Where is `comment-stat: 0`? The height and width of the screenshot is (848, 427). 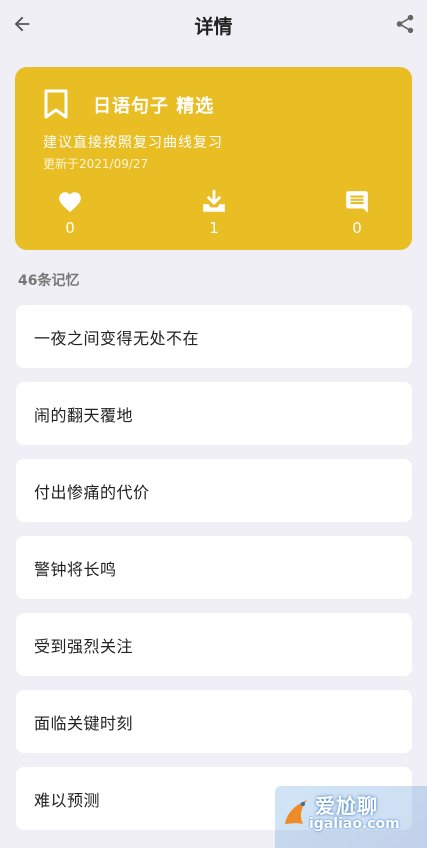 comment-stat: 0 is located at coordinates (357, 213).